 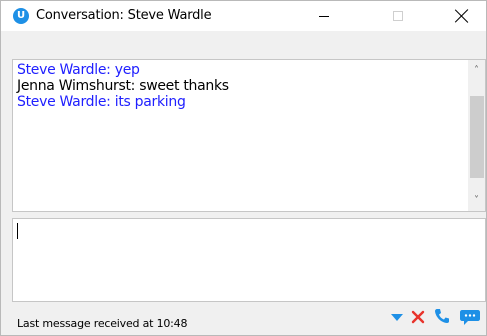 I want to click on close-button, so click(x=462, y=16).